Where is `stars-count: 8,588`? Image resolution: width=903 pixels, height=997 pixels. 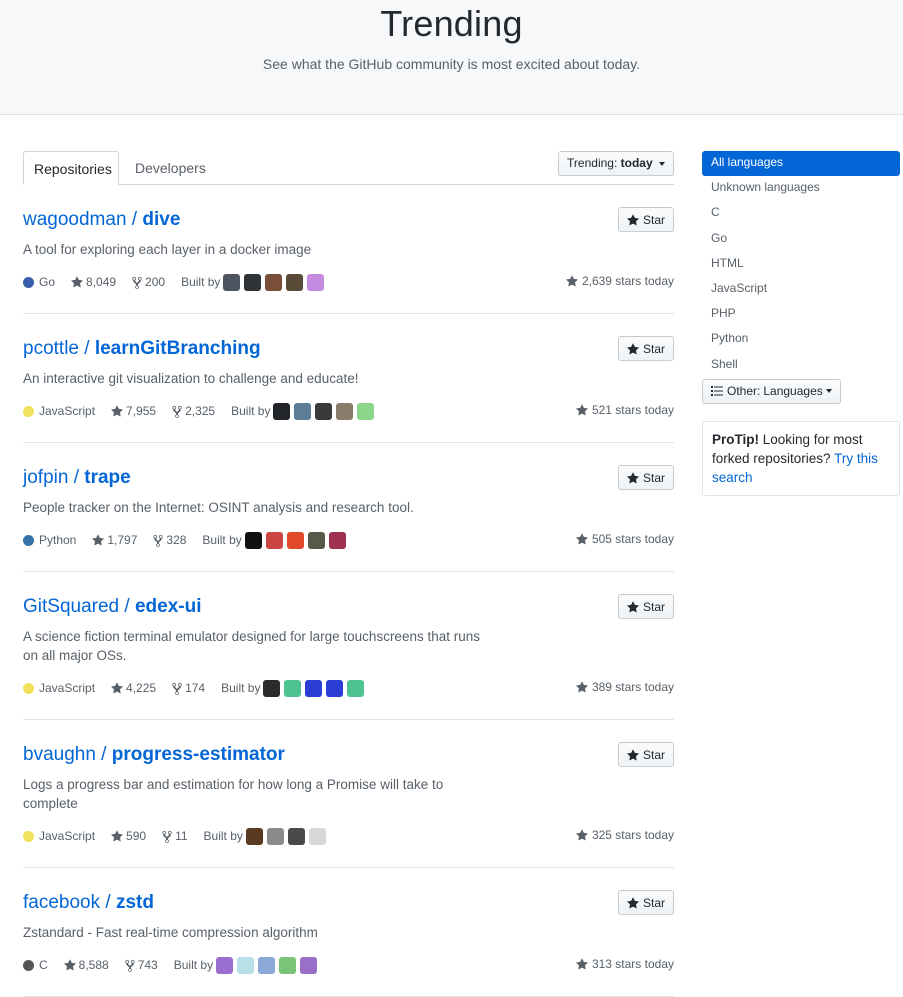
stars-count: 8,588 is located at coordinates (93, 965).